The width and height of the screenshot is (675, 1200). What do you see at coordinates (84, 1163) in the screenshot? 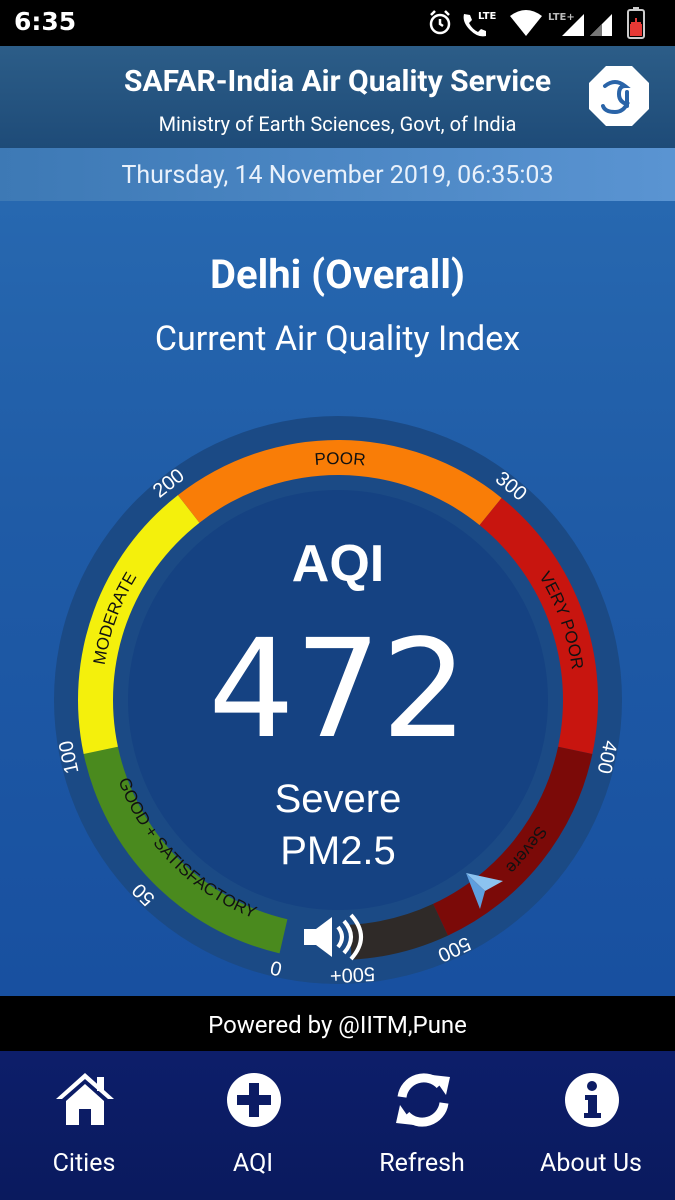
I see `nav-label-cities: Cities` at bounding box center [84, 1163].